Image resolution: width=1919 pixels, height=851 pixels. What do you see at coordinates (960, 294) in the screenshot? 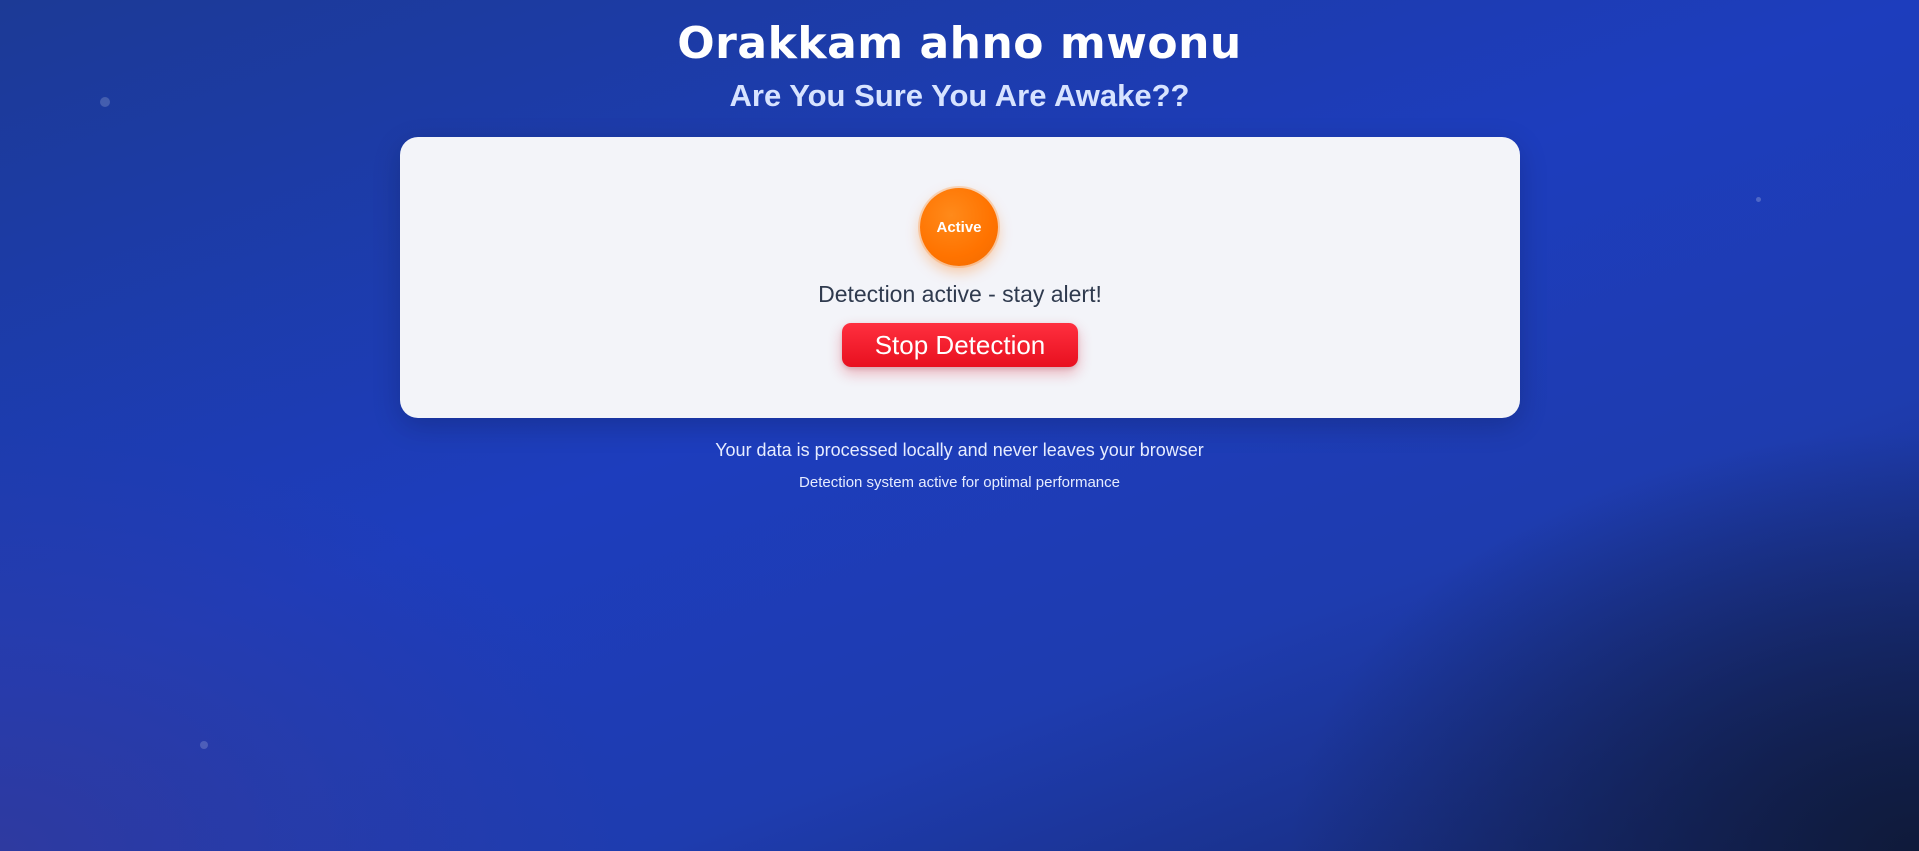
I see `status-message: Detection active - stay alert!` at bounding box center [960, 294].